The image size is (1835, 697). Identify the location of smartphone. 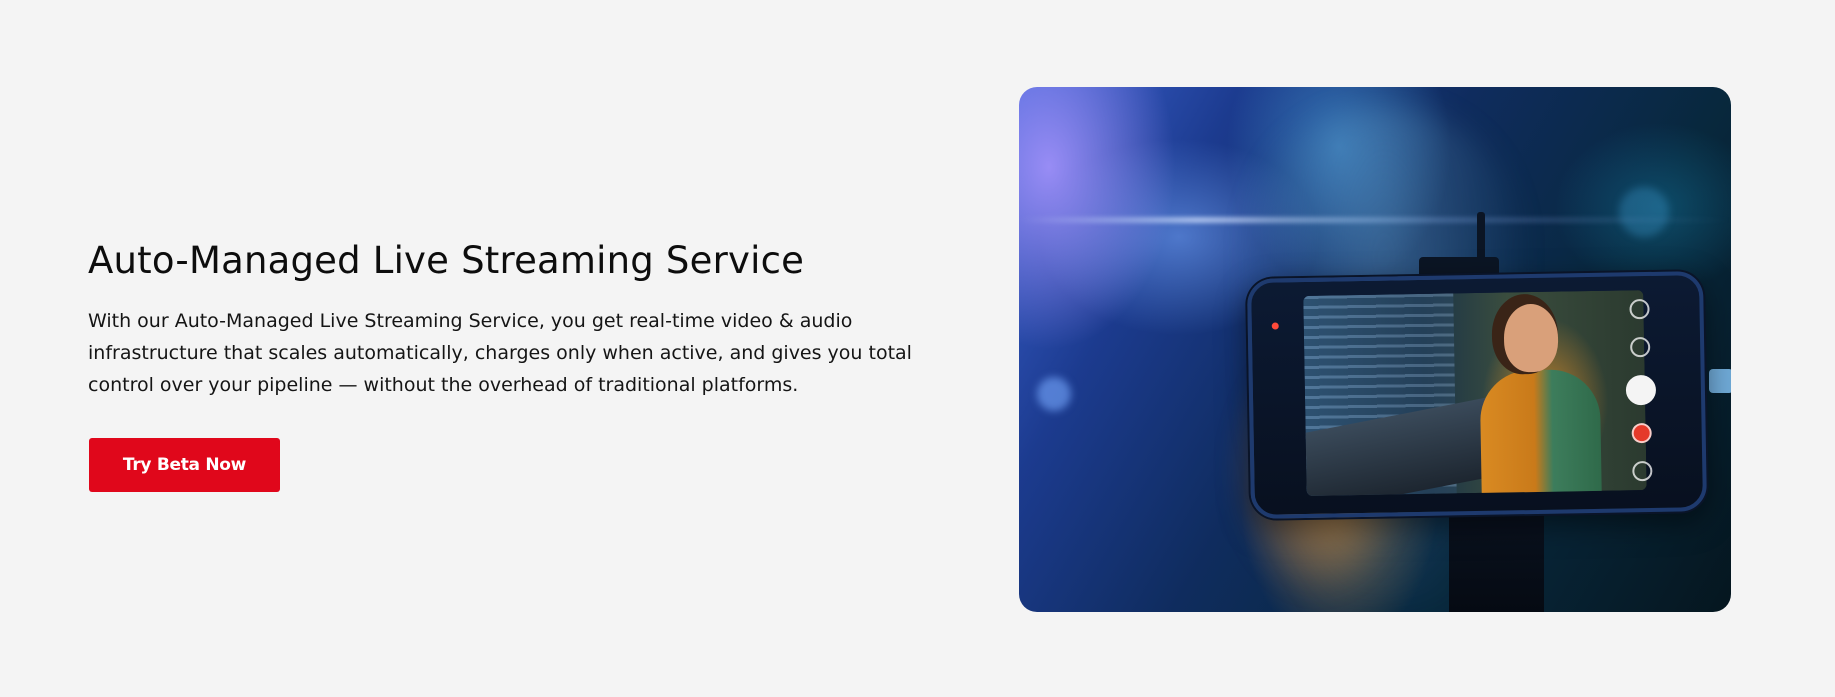
(1477, 395).